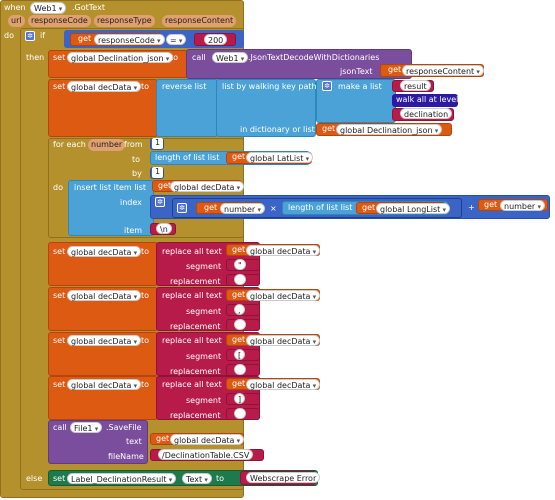  Describe the element at coordinates (230, 57) in the screenshot. I see `web1-call-component-chip: Web1` at that location.